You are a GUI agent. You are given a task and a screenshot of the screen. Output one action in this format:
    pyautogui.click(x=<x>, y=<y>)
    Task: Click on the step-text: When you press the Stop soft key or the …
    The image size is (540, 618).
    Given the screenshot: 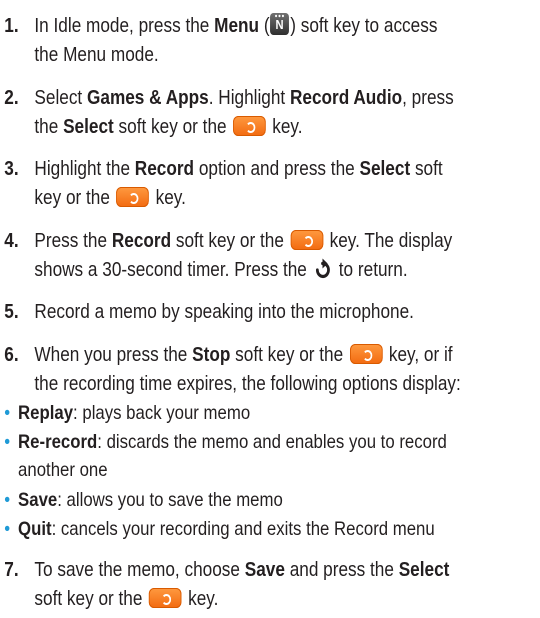 What is the action you would take?
    pyautogui.click(x=287, y=370)
    